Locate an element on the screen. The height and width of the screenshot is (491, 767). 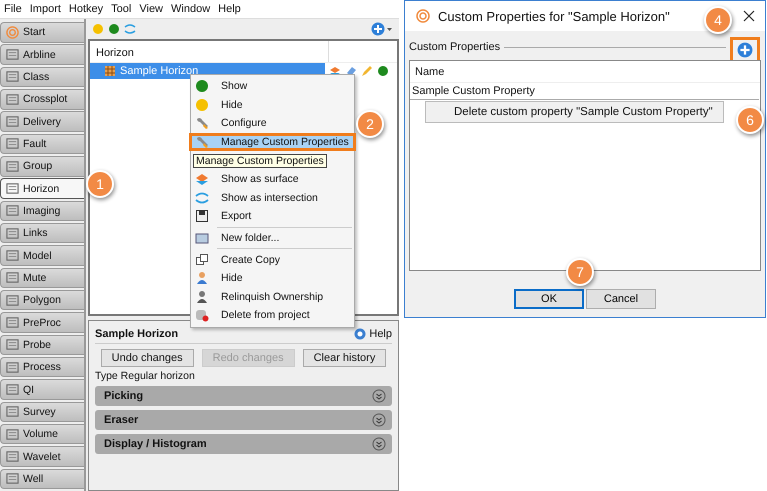
popup-menu-item: Delete custom property "Sample Custom Property" is located at coordinates (574, 112).